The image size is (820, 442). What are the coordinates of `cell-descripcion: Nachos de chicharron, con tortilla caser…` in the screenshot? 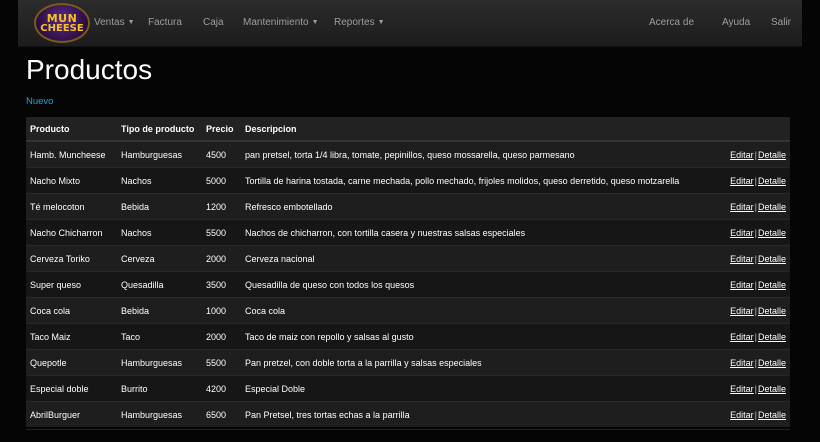 It's located at (480, 232).